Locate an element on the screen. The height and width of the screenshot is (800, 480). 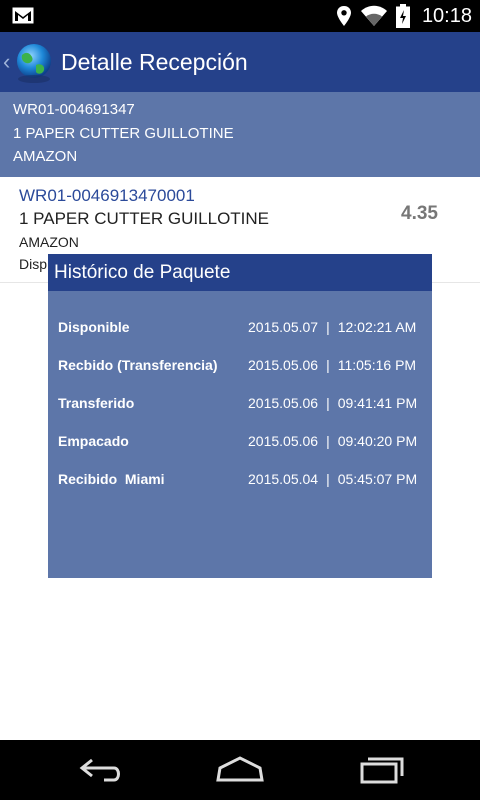
wifi-icon is located at coordinates (373, 15).